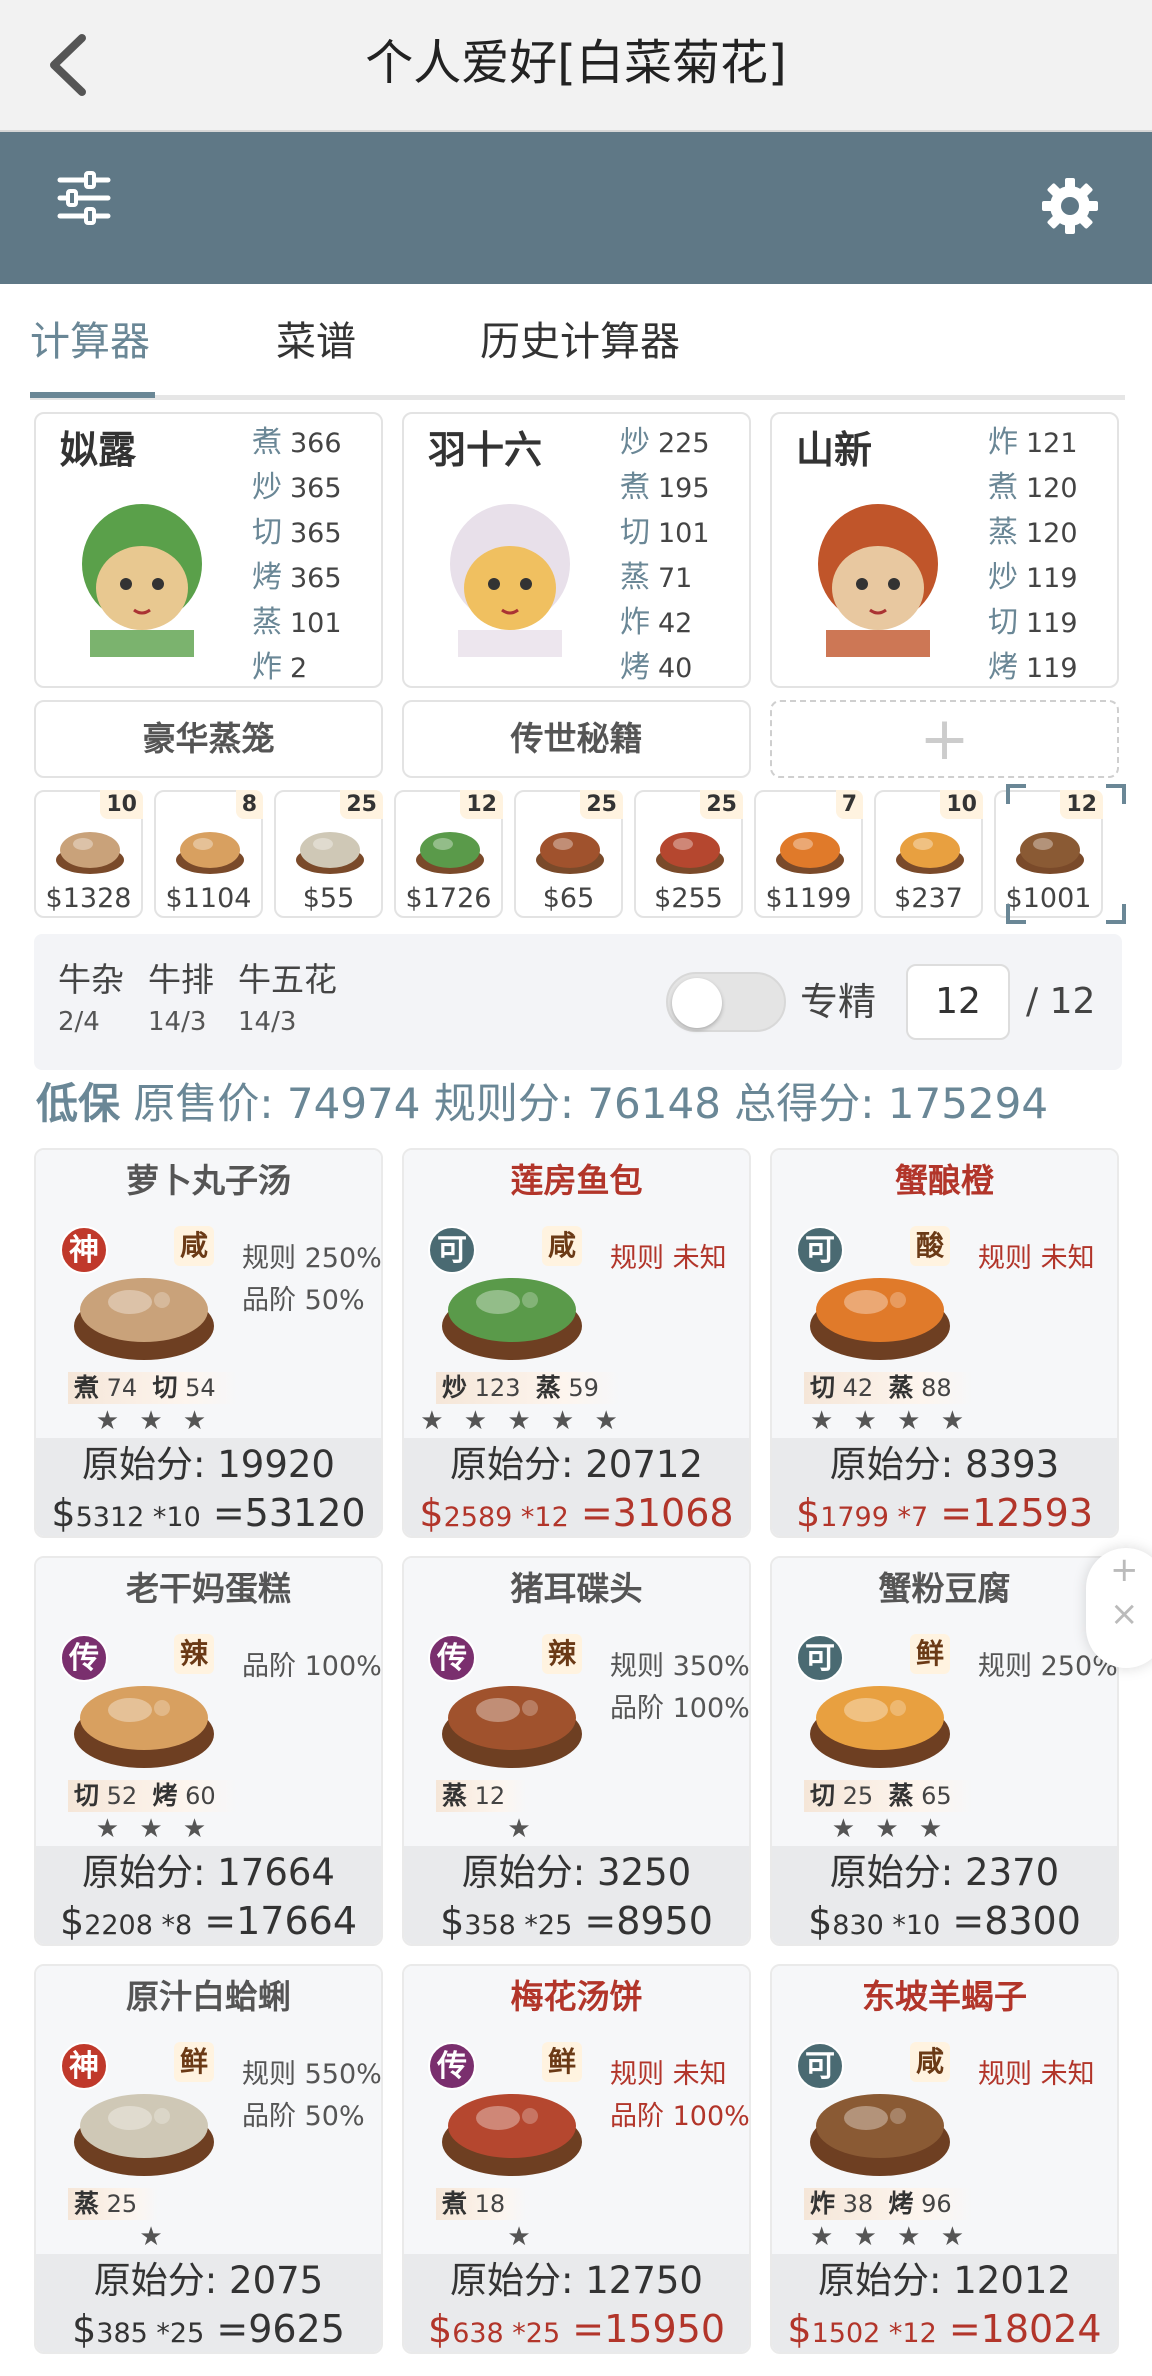 The image size is (1152, 2376). I want to click on skill-requirements: 炸 38 烤 96, so click(888, 2204).